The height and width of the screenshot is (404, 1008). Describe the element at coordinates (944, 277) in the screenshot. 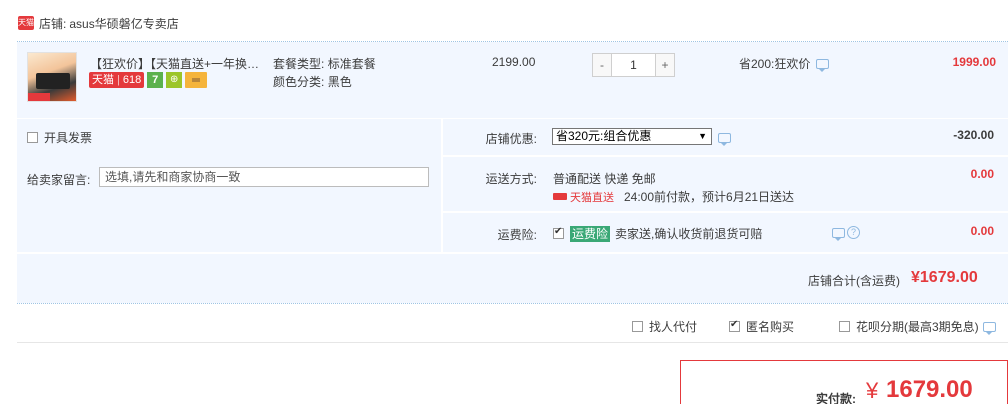

I see `subtotal-value: ¥1679.00` at that location.